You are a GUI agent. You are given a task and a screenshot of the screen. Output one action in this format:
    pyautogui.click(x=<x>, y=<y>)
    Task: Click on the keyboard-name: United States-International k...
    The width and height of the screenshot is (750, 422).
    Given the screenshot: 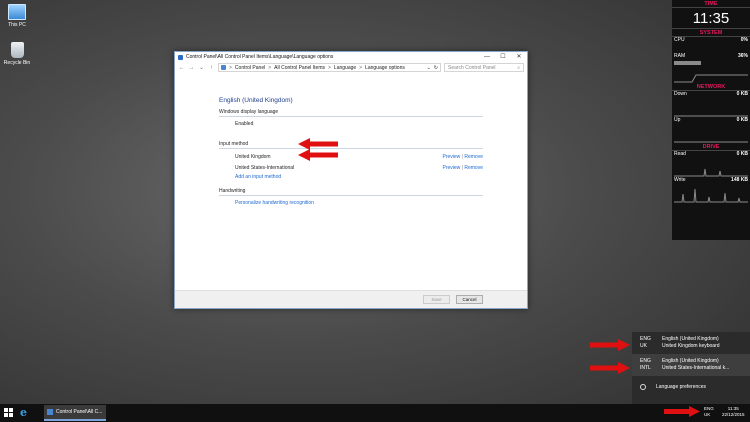 What is the action you would take?
    pyautogui.click(x=696, y=368)
    